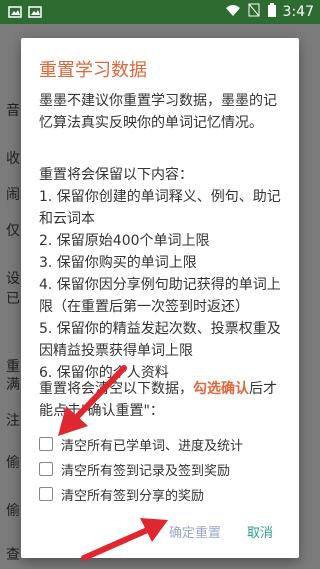 The width and height of the screenshot is (320, 569). I want to click on battery-icon, so click(272, 12).